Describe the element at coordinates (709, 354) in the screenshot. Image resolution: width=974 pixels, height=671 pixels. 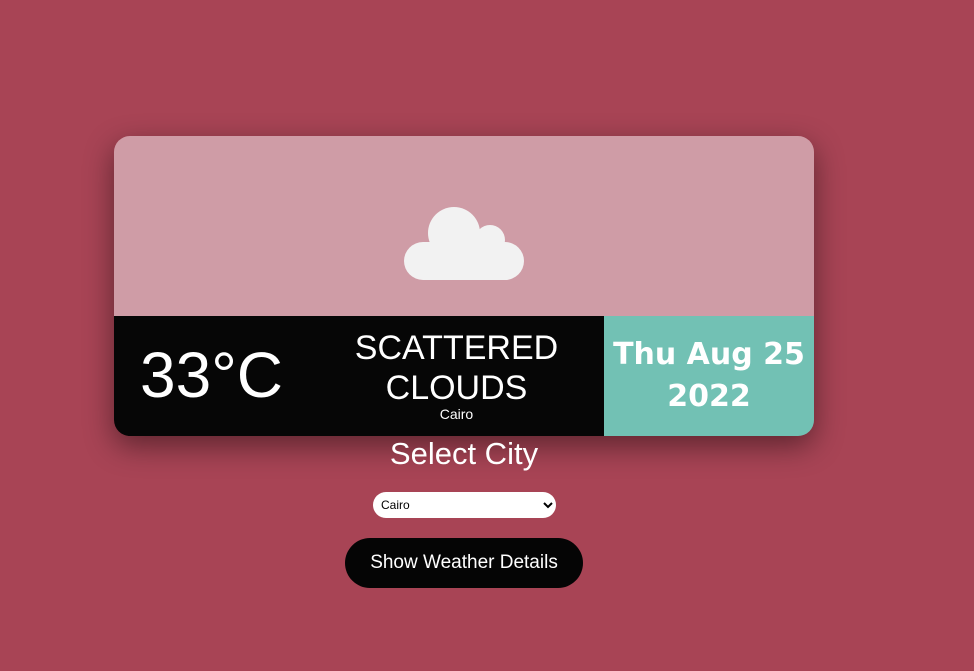
I see `date-day: Thu Aug 25` at that location.